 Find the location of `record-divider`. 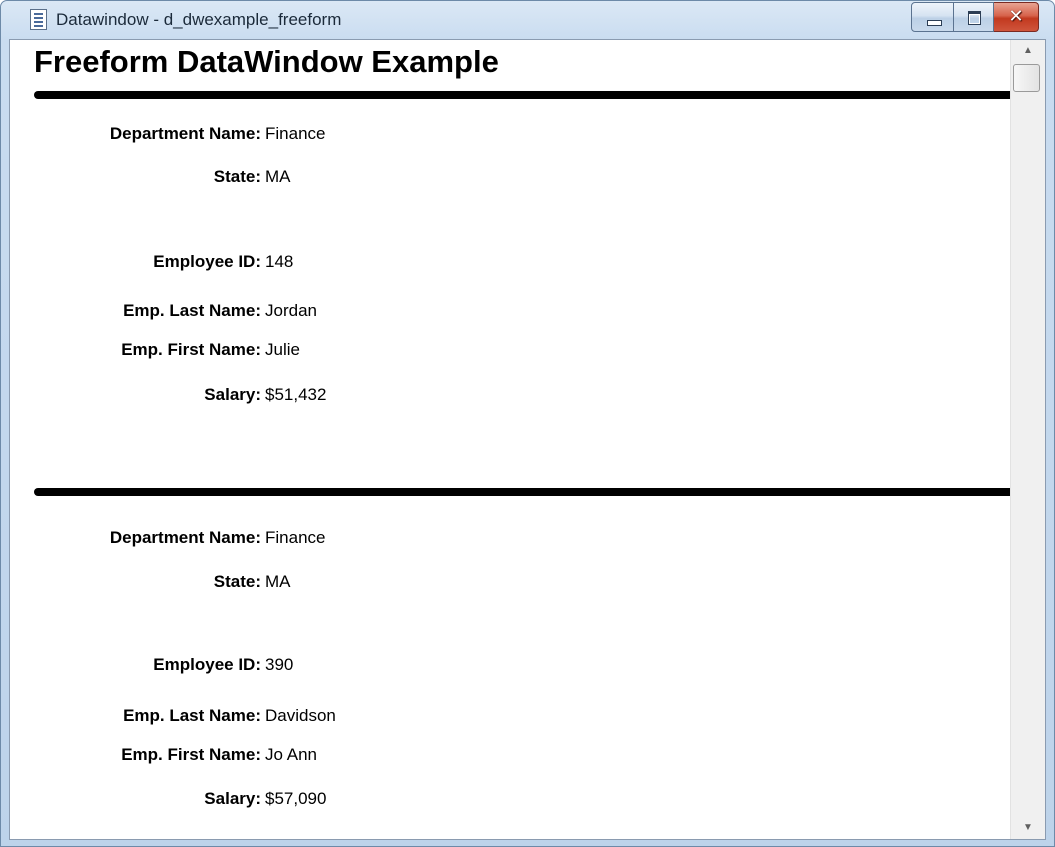

record-divider is located at coordinates (523, 492).